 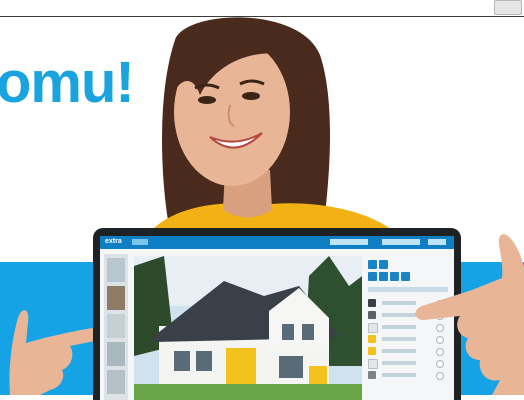 What do you see at coordinates (372, 276) in the screenshot?
I see `share-icon` at bounding box center [372, 276].